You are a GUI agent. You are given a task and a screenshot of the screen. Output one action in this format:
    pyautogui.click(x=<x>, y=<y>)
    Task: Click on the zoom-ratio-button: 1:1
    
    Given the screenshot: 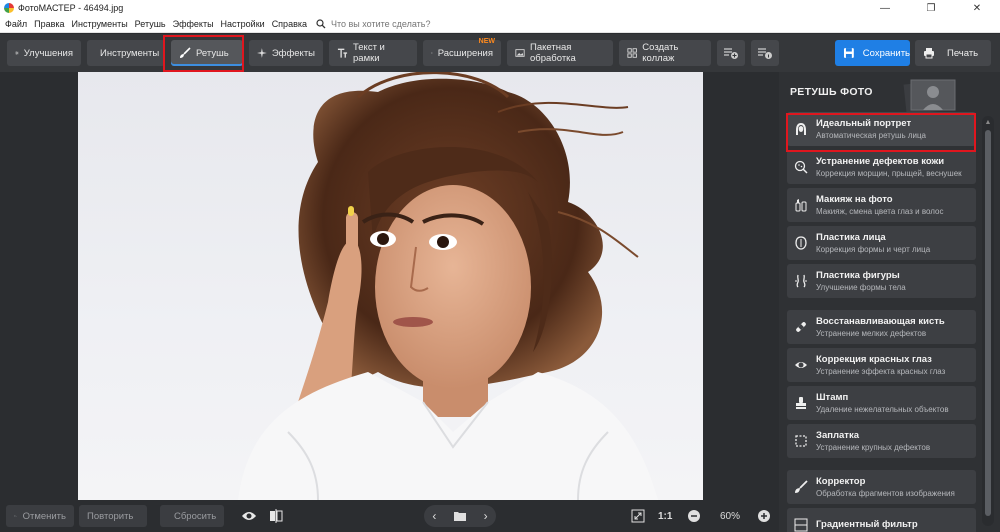 What is the action you would take?
    pyautogui.click(x=665, y=516)
    